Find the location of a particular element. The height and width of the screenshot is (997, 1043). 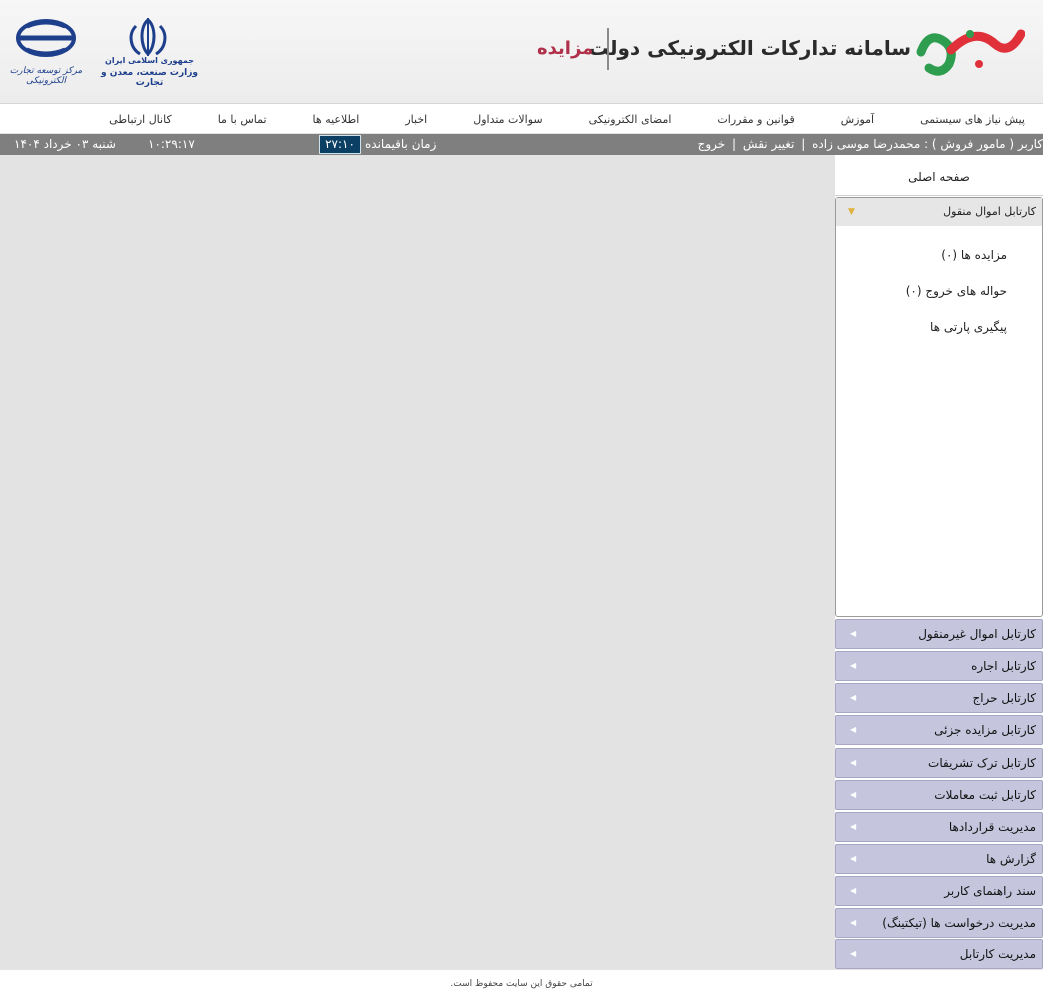

accordion-title: کارتابل اموال غیرمنقول is located at coordinates (977, 634).